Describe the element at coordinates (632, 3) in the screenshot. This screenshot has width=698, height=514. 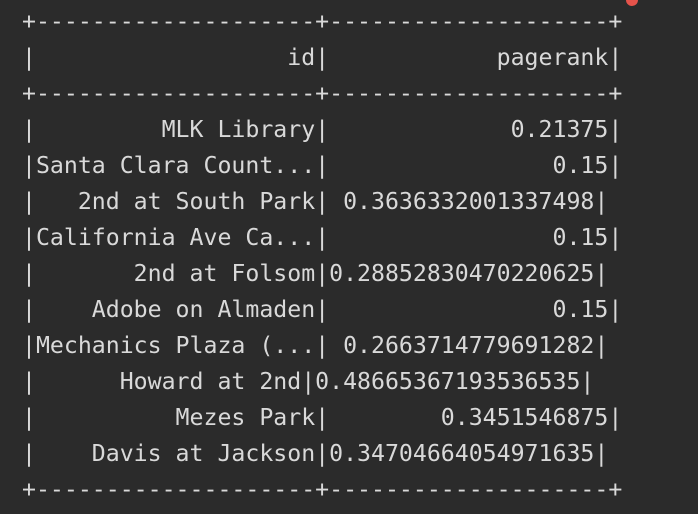
I see `notification-dot-icon` at that location.